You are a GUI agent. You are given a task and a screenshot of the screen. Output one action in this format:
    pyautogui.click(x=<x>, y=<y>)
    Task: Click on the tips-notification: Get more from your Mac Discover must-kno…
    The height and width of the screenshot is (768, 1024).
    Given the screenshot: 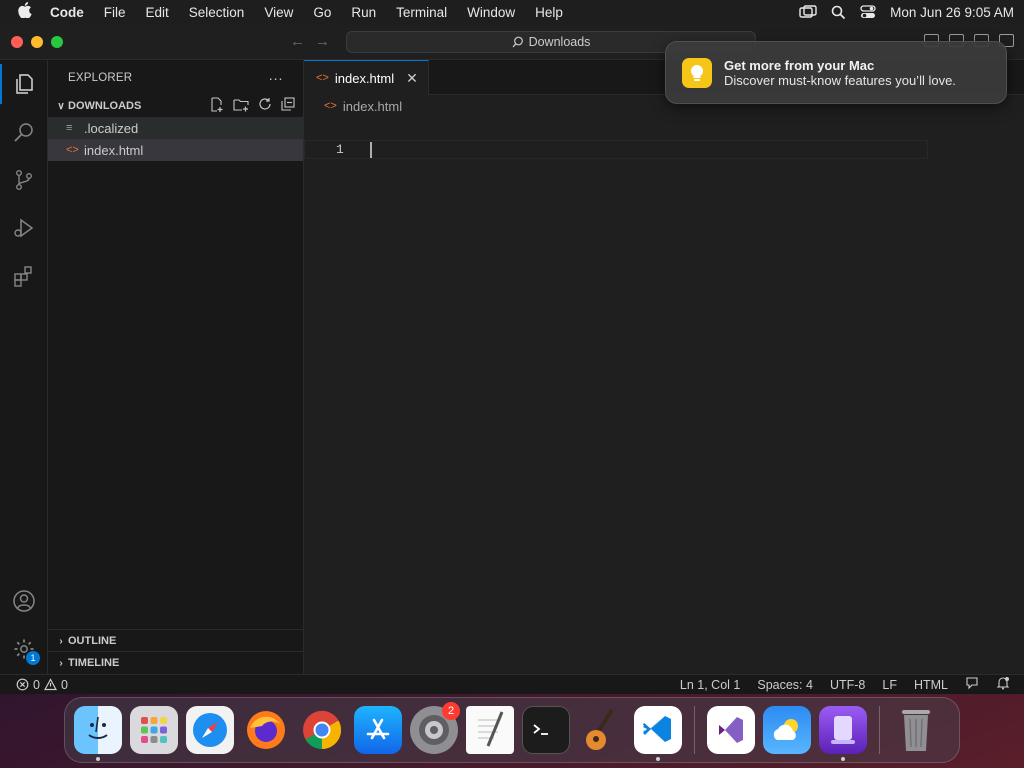 What is the action you would take?
    pyautogui.click(x=836, y=72)
    